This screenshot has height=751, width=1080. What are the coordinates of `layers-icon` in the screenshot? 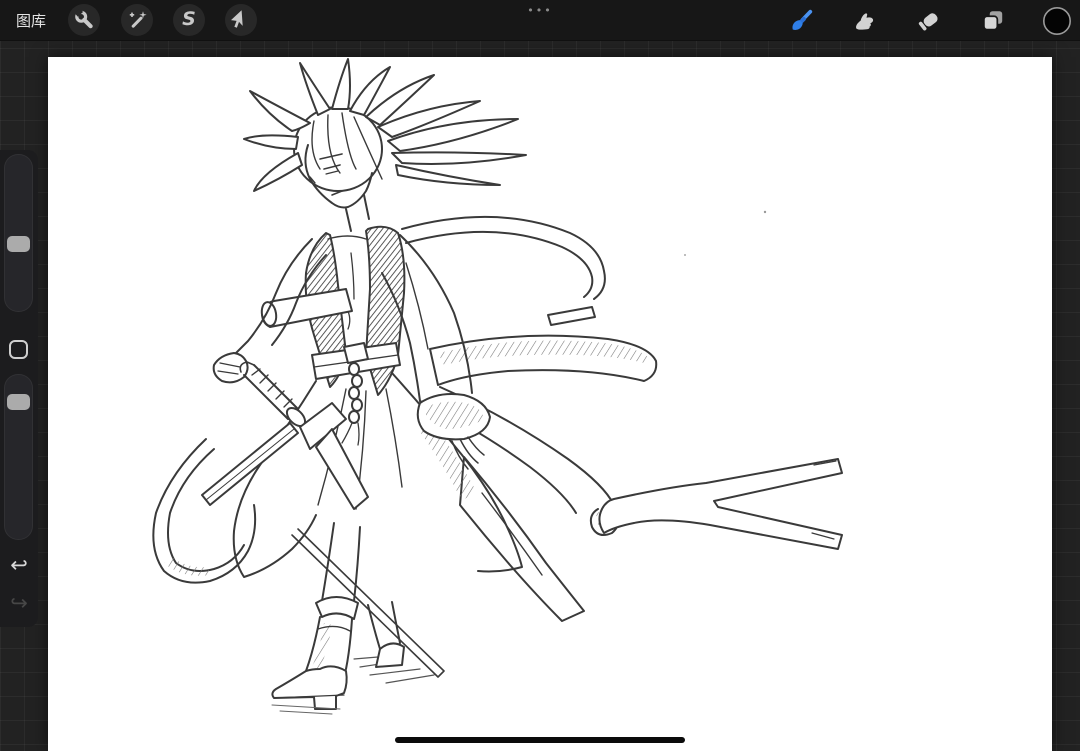 It's located at (993, 21).